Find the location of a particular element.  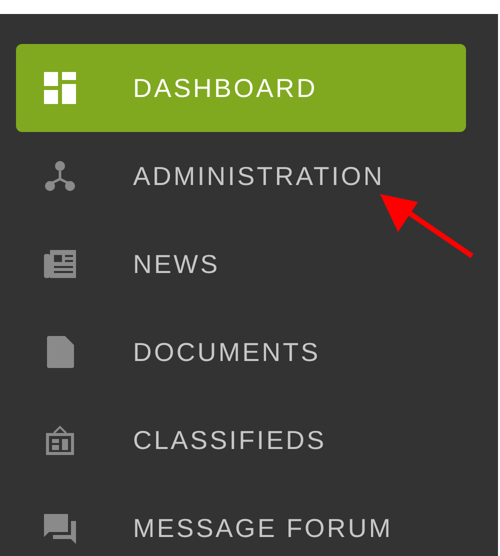

dashboard-icon is located at coordinates (60, 88).